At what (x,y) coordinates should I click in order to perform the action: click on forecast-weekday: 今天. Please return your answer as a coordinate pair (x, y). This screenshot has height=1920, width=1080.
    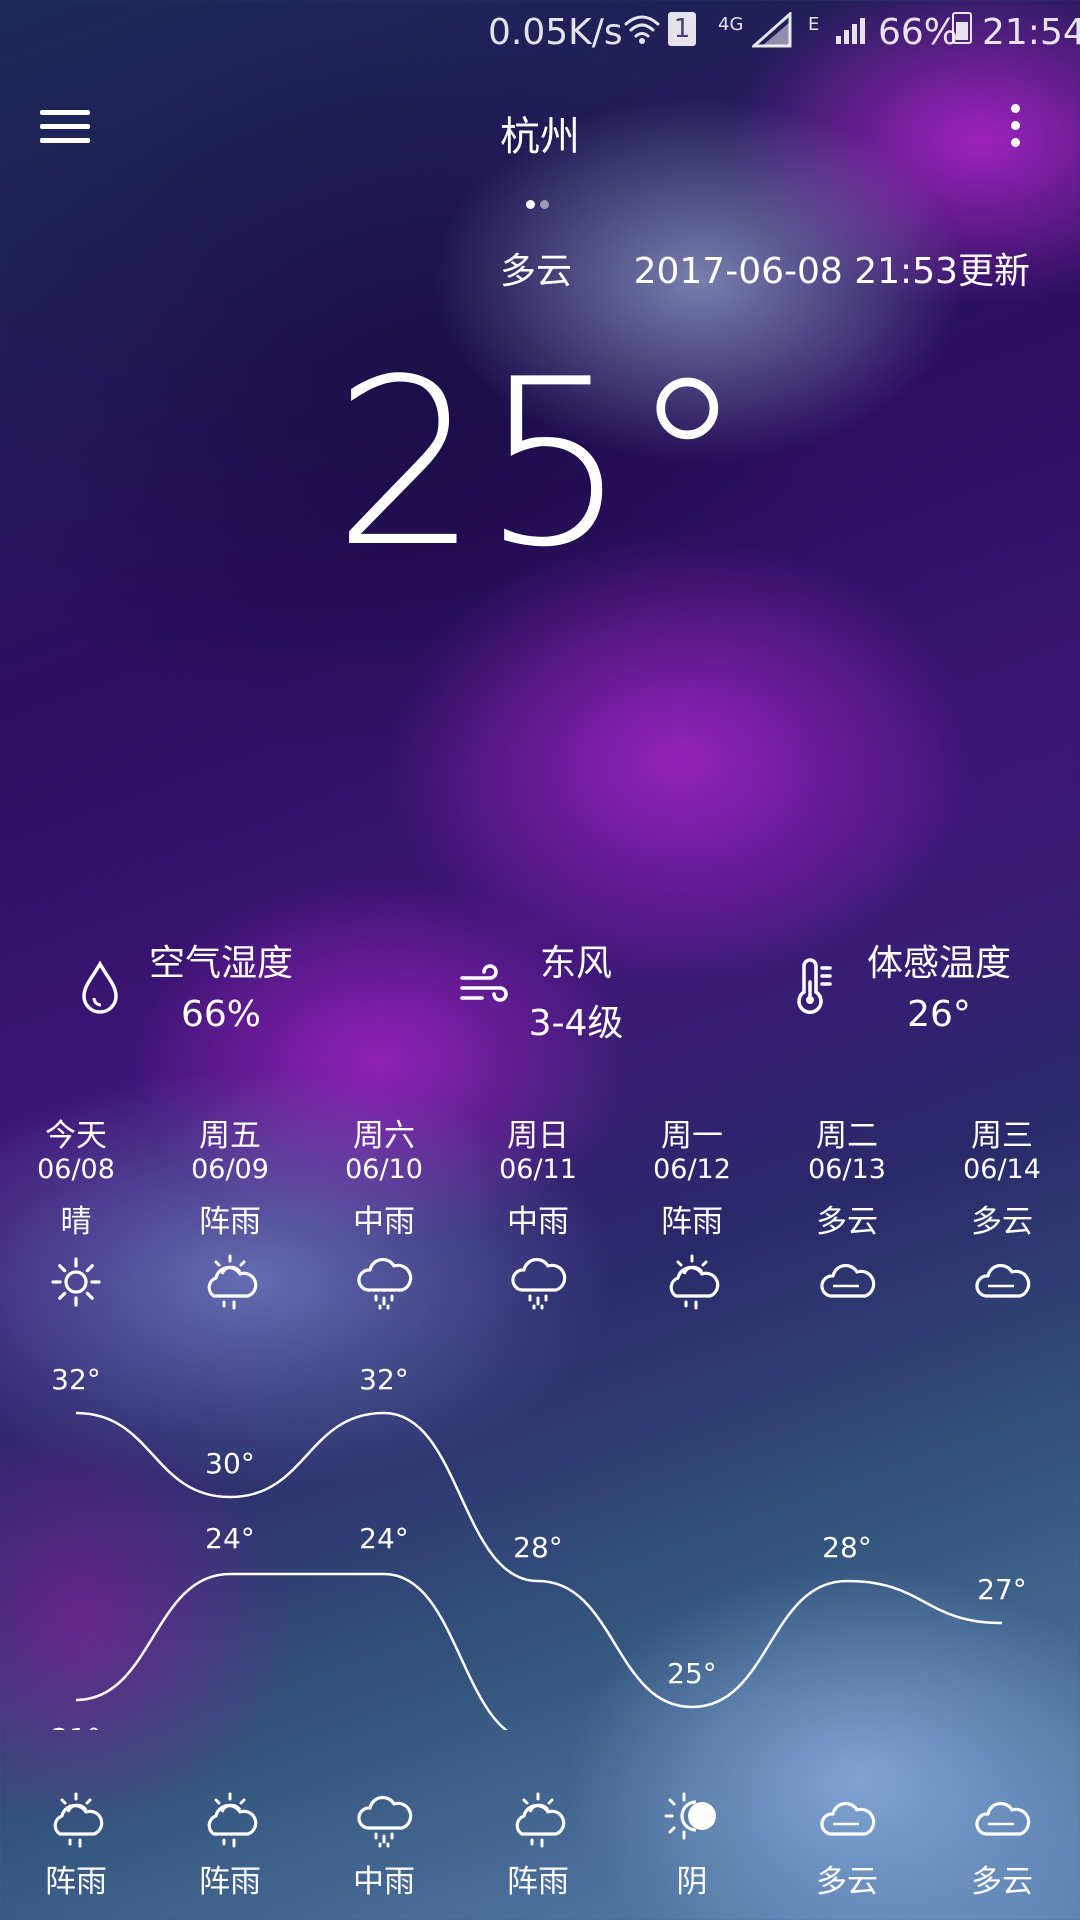
    Looking at the image, I should click on (76, 1136).